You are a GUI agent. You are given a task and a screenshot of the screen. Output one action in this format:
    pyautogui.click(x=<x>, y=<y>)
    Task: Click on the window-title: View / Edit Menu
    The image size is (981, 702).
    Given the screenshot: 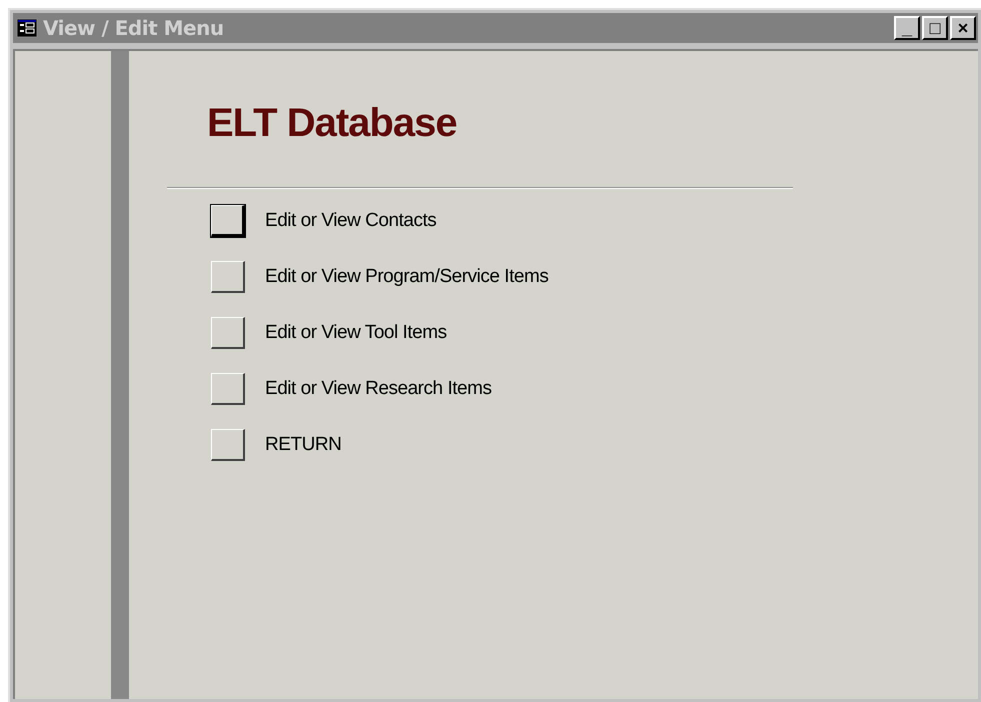 What is the action you would take?
    pyautogui.click(x=134, y=28)
    